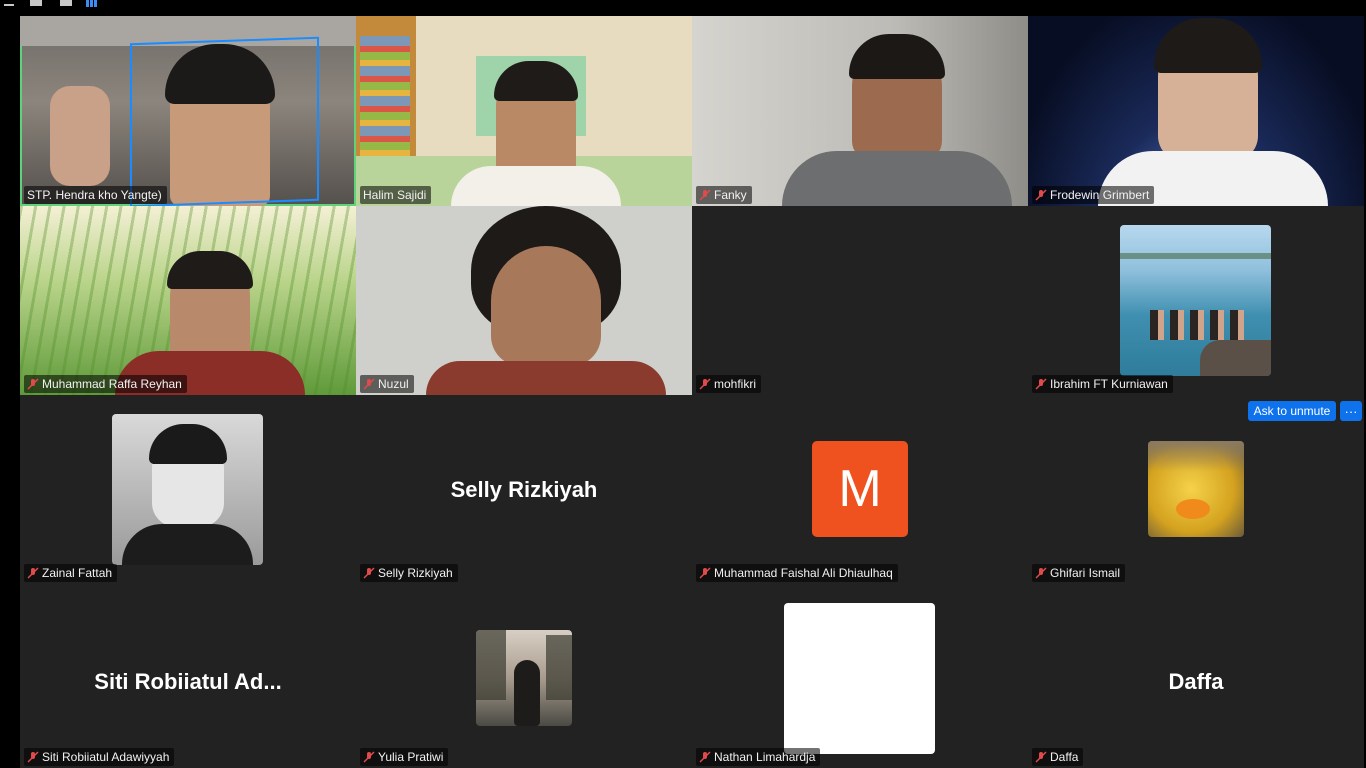  I want to click on video-tile: Ghifari Ismail Ask to unmute ···, so click(1196, 489).